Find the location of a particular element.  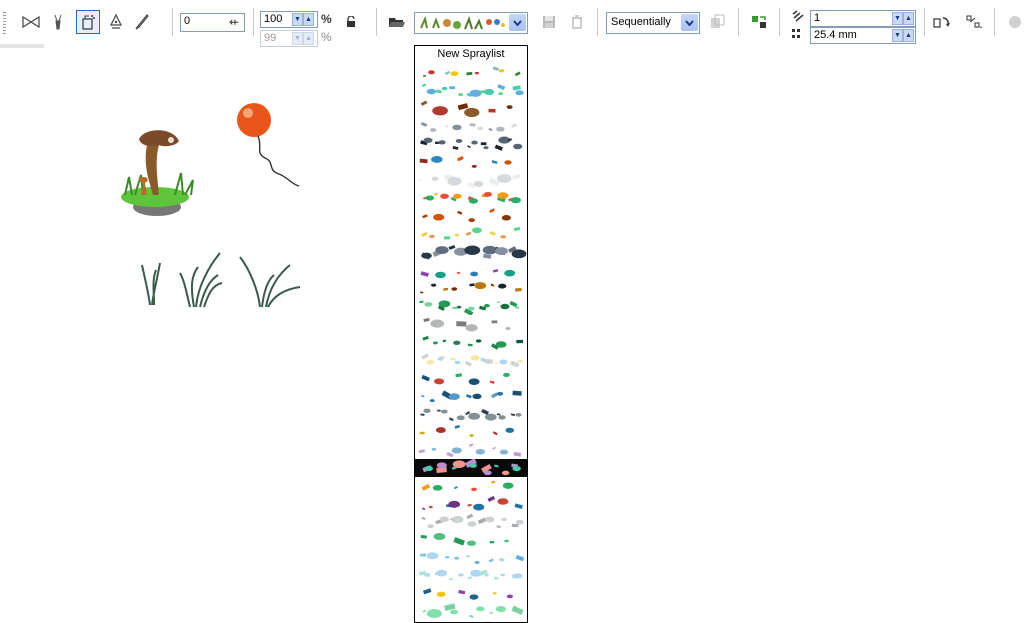

spacing-field: 25.4 mm ▼ ▲ is located at coordinates (863, 35).